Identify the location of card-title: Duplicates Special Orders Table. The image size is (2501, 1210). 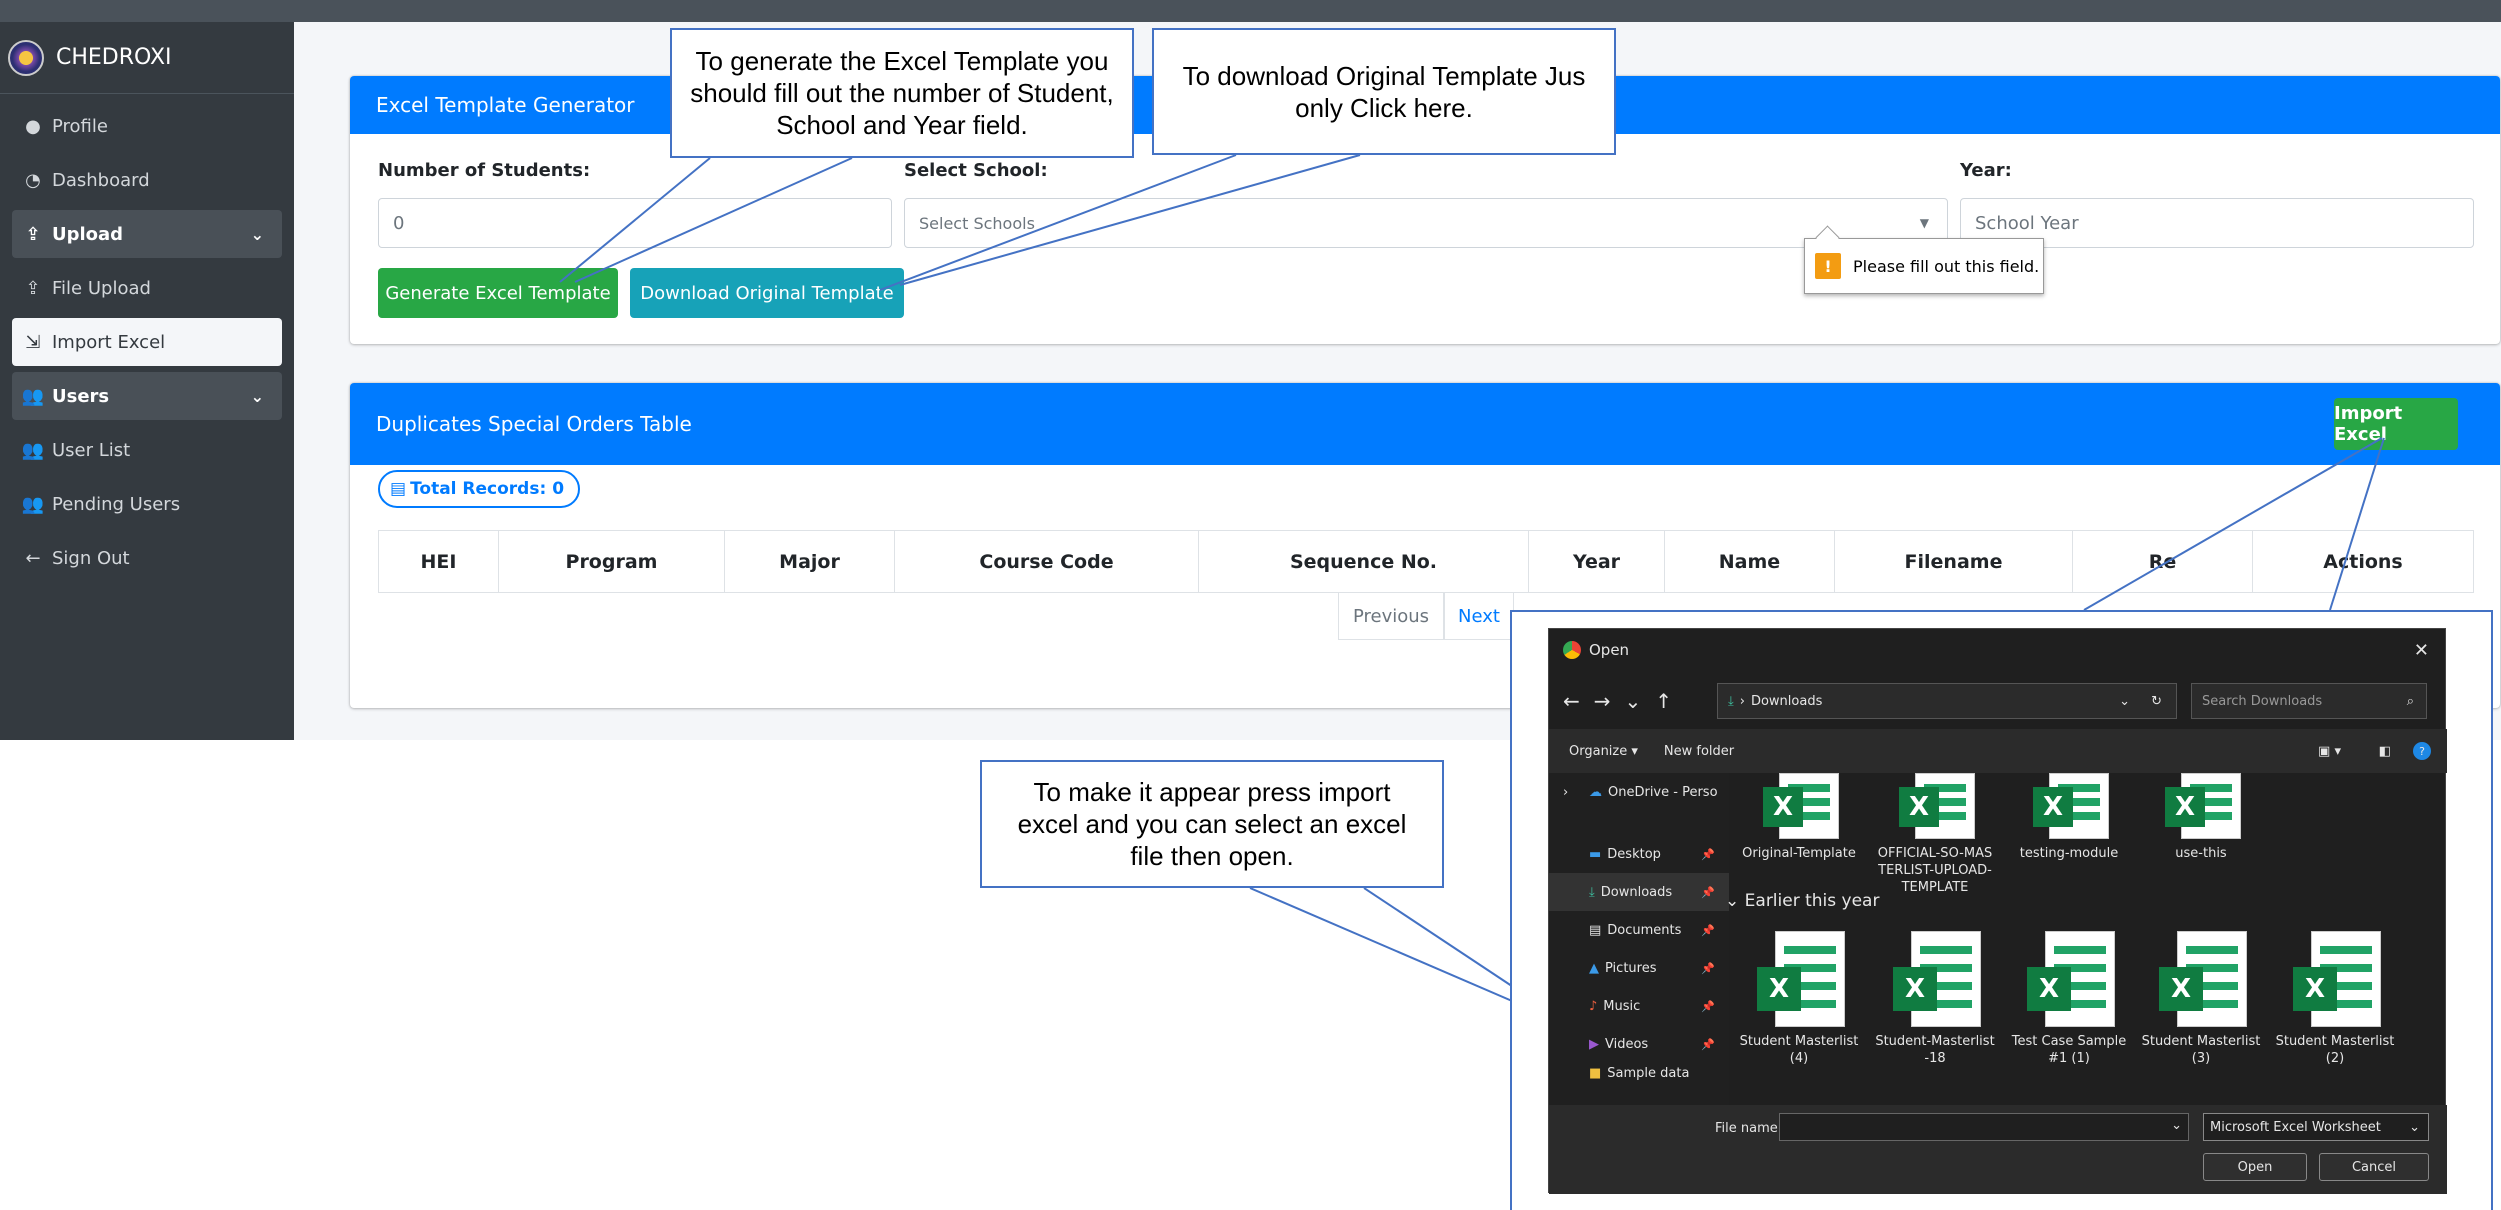
(1425, 424).